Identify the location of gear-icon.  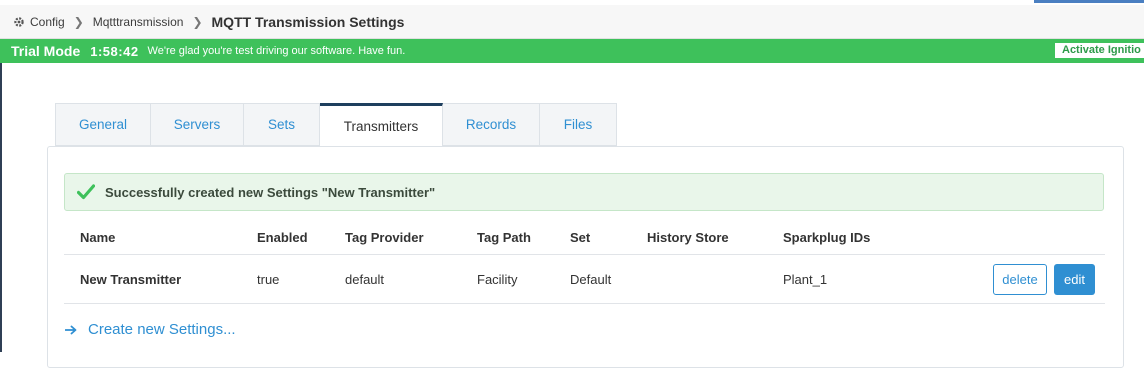
(19, 22).